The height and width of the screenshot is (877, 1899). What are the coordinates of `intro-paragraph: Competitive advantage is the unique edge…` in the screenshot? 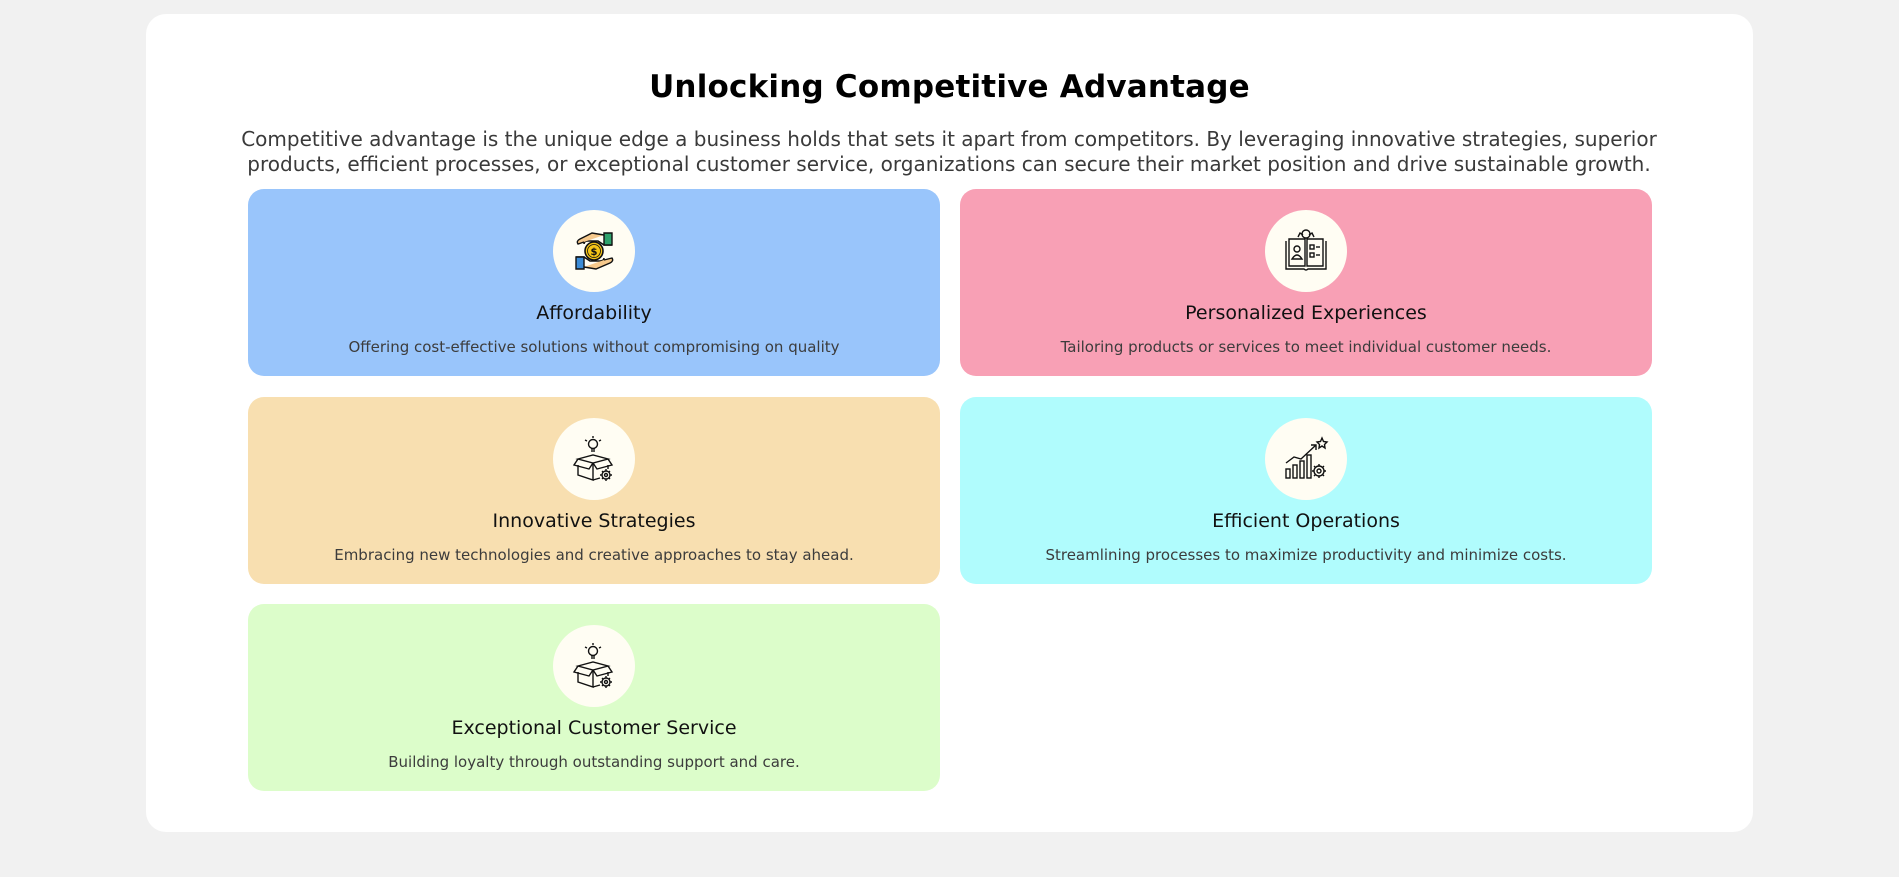 It's located at (949, 151).